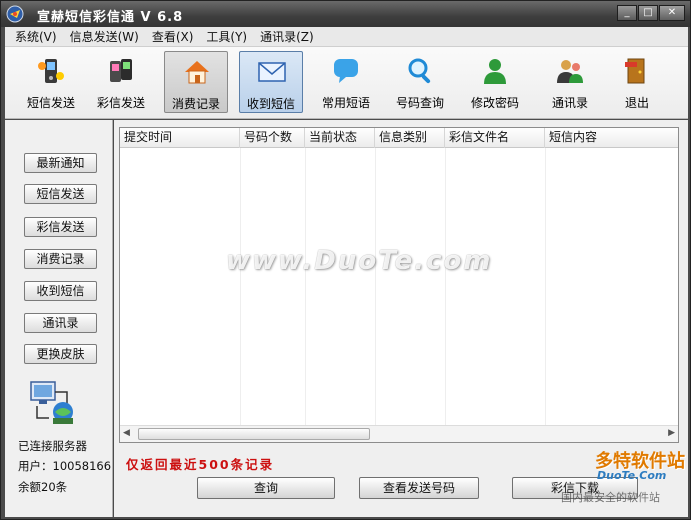 This screenshot has height=520, width=691. Describe the element at coordinates (52, 446) in the screenshot. I see `server-status-text: 已连接服务器` at that location.